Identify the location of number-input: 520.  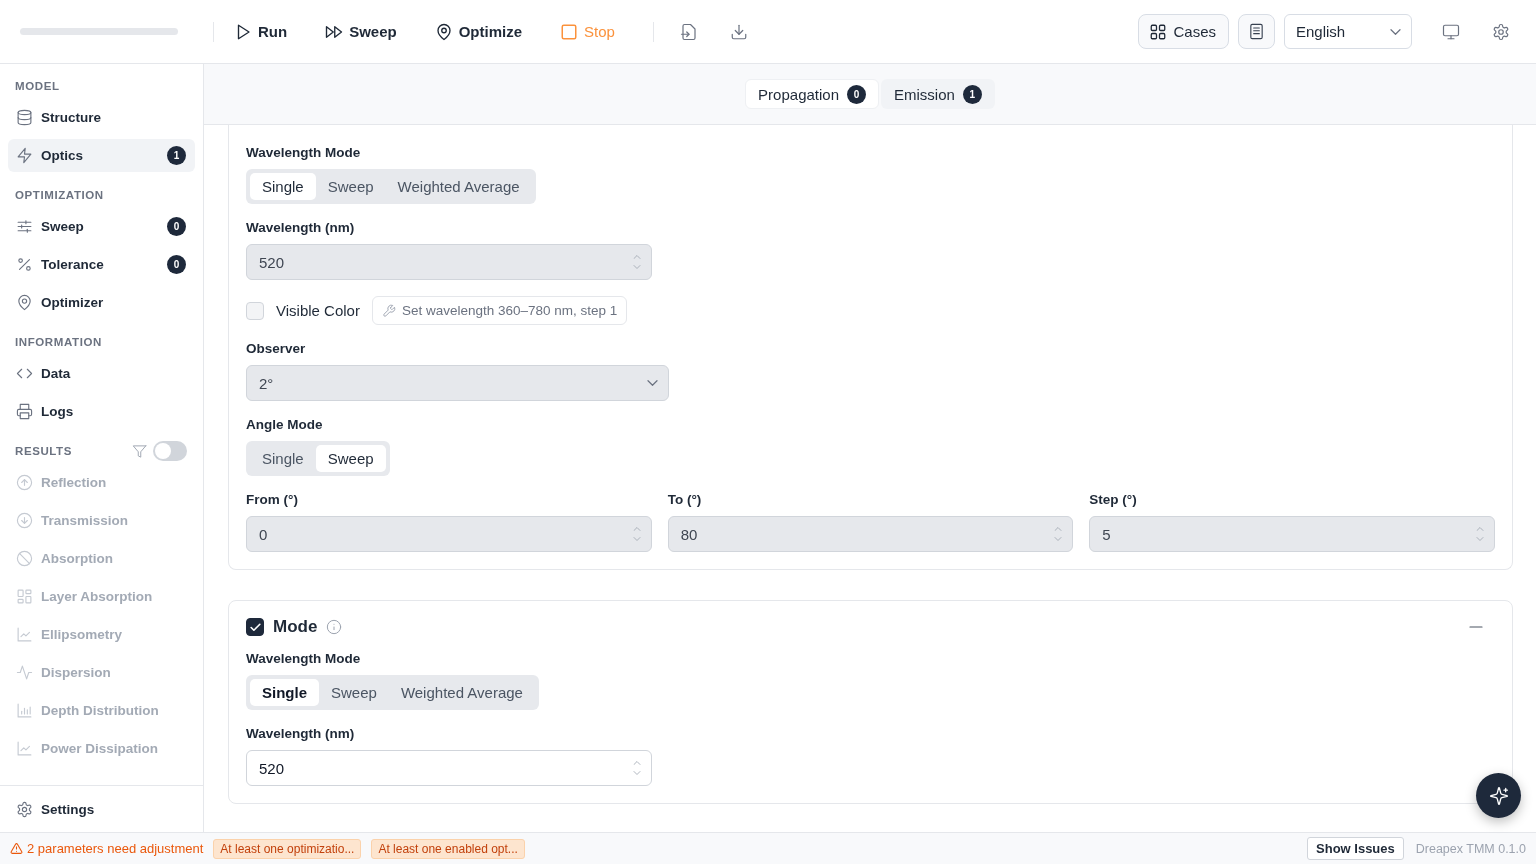
(449, 768).